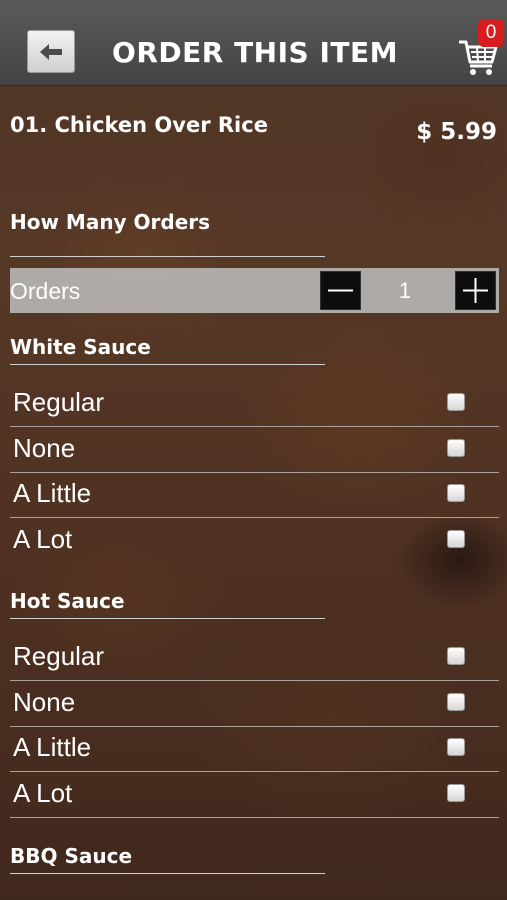 The height and width of the screenshot is (900, 507). Describe the element at coordinates (255, 52) in the screenshot. I see `page-title: ORDER THIS ITEM` at that location.